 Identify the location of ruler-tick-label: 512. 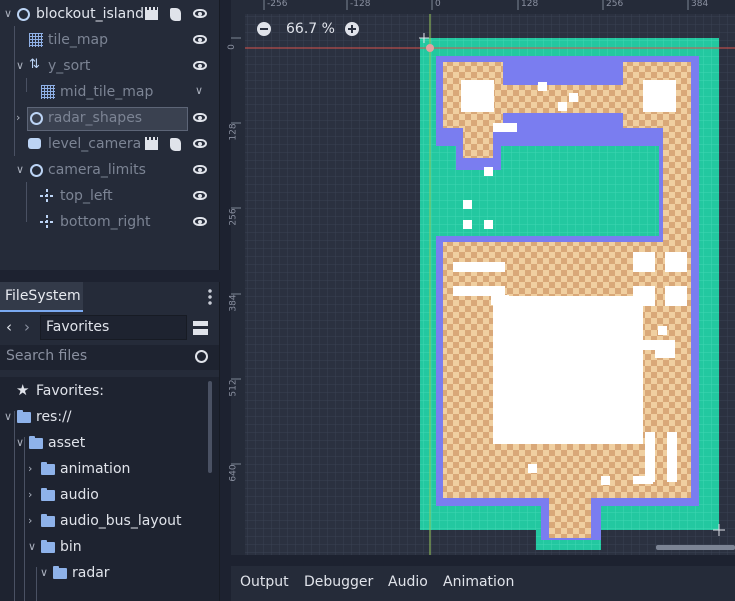
(233, 388).